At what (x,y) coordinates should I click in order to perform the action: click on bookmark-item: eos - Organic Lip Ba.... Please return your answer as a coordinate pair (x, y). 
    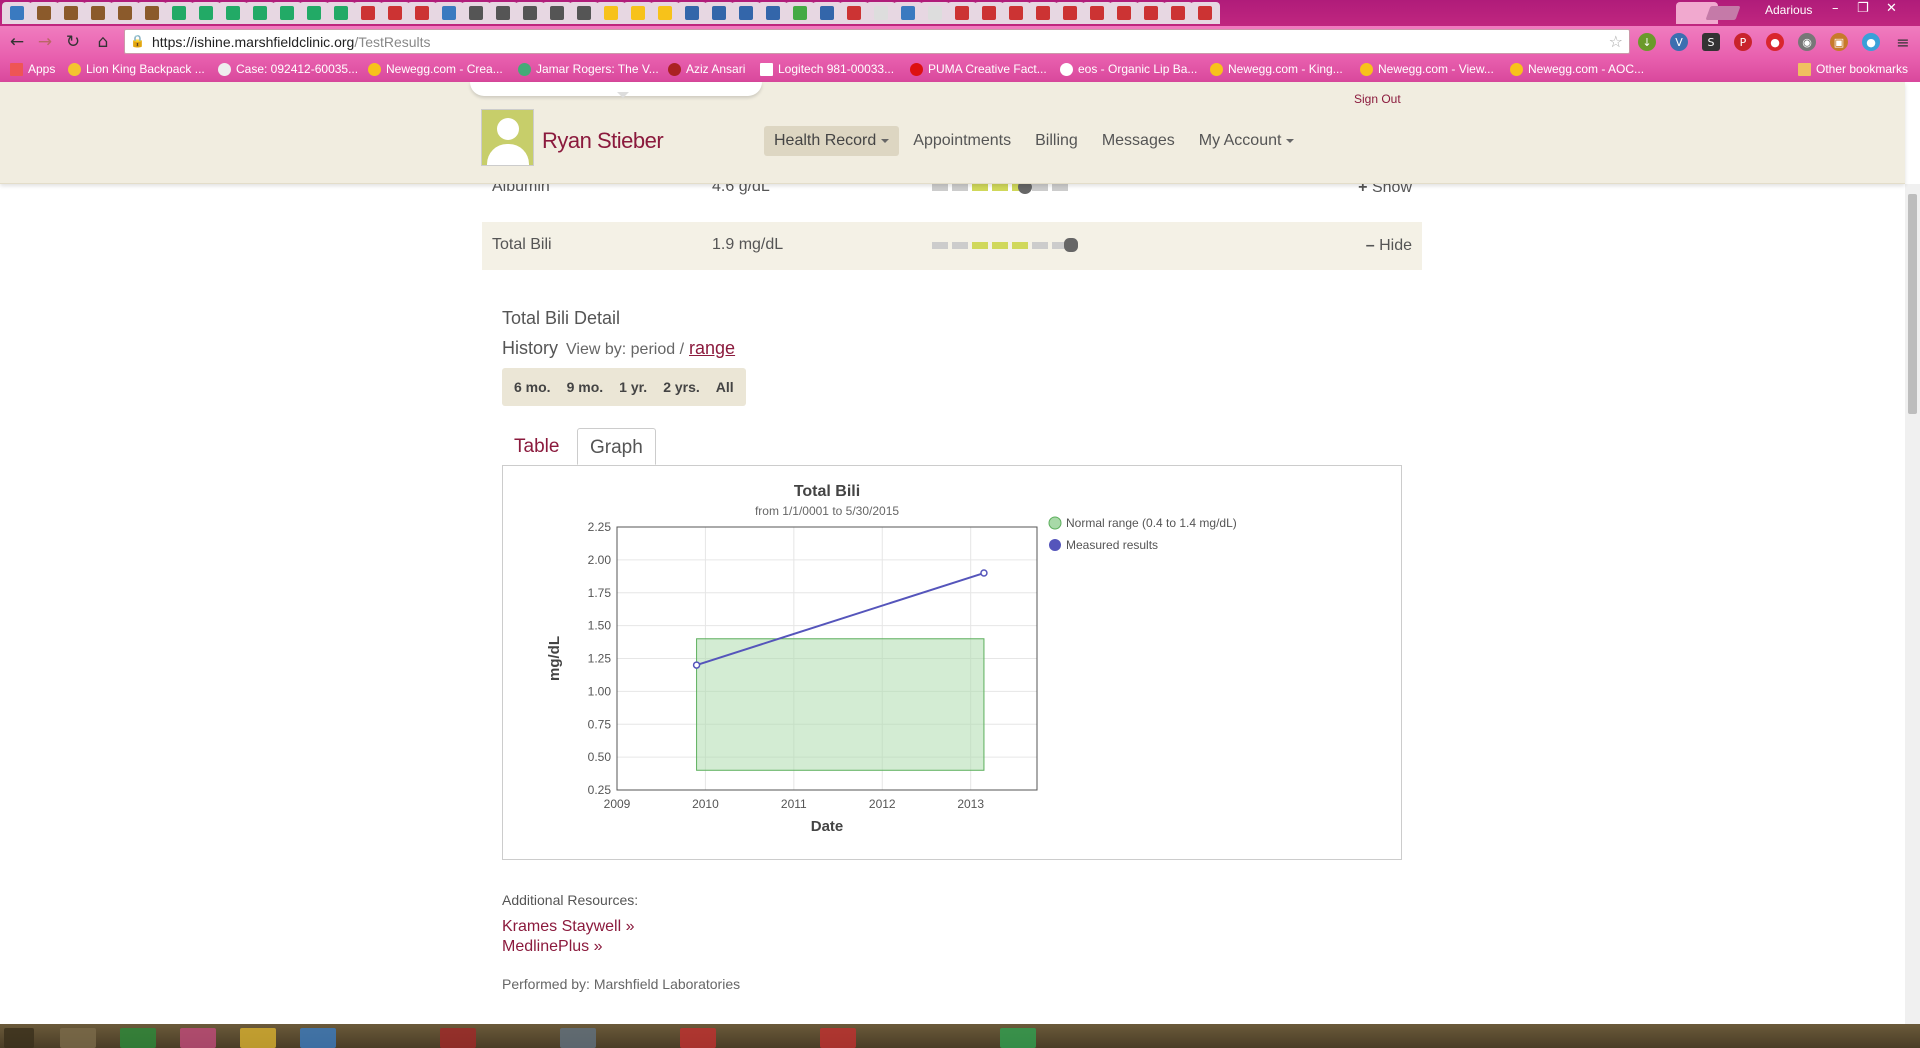
    Looking at the image, I should click on (1128, 69).